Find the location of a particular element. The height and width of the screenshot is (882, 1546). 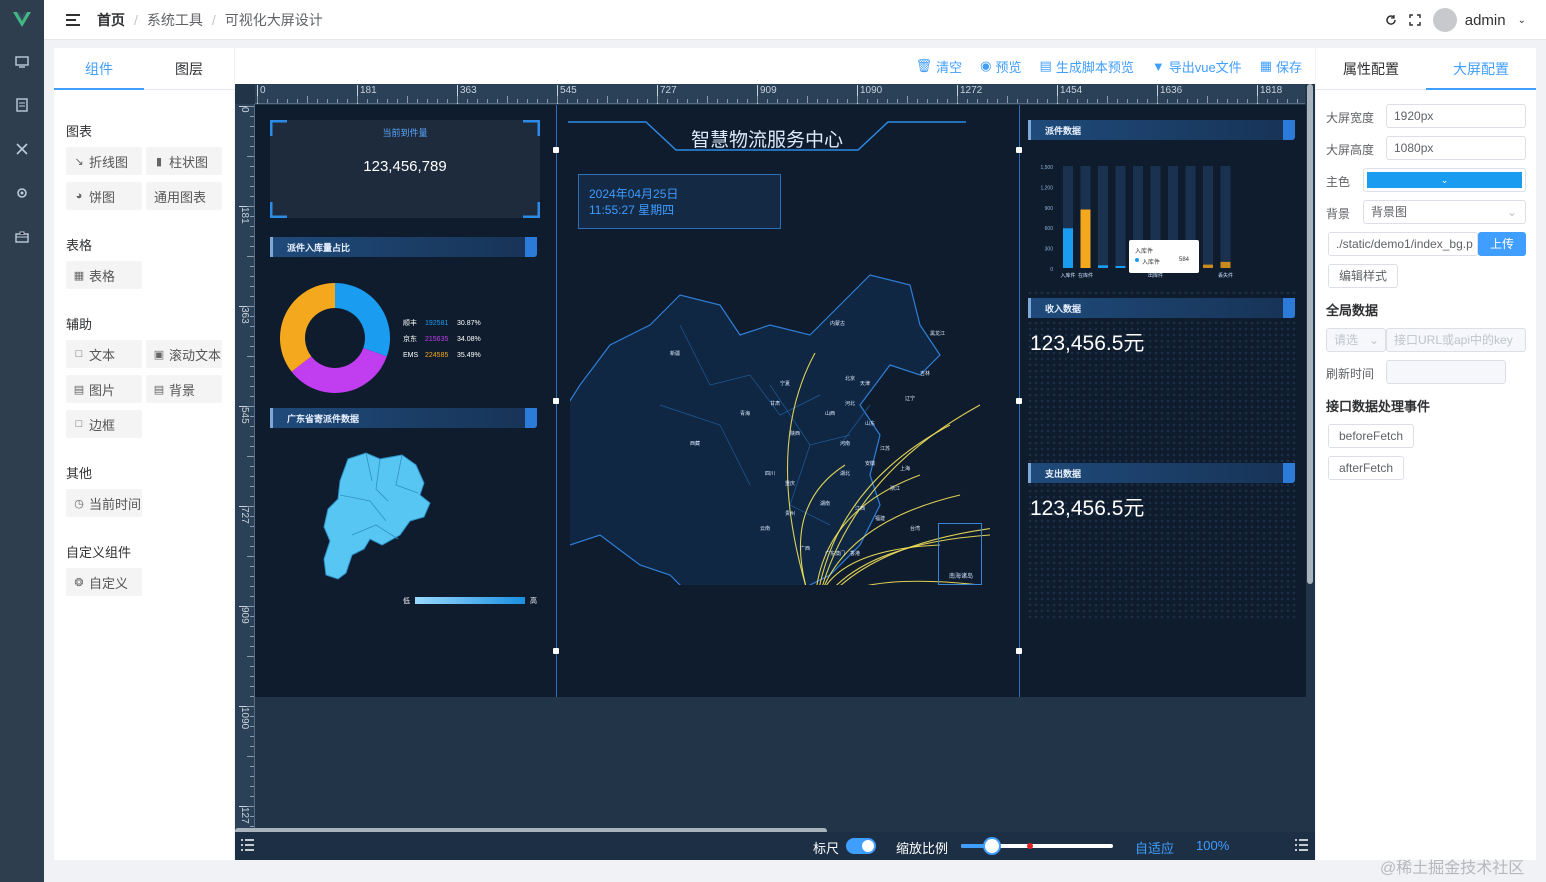

clear-button: 🗑 清空 is located at coordinates (939, 66).